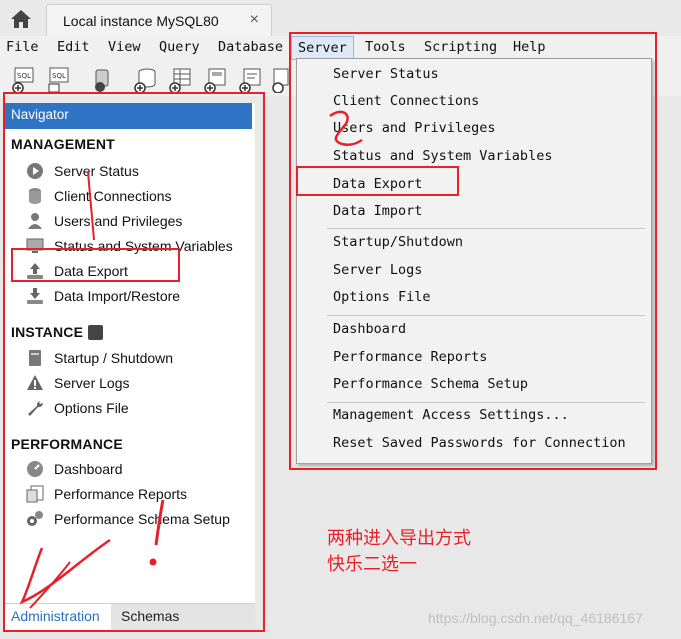  Describe the element at coordinates (250, 47) in the screenshot. I see `menu-database: Database` at that location.